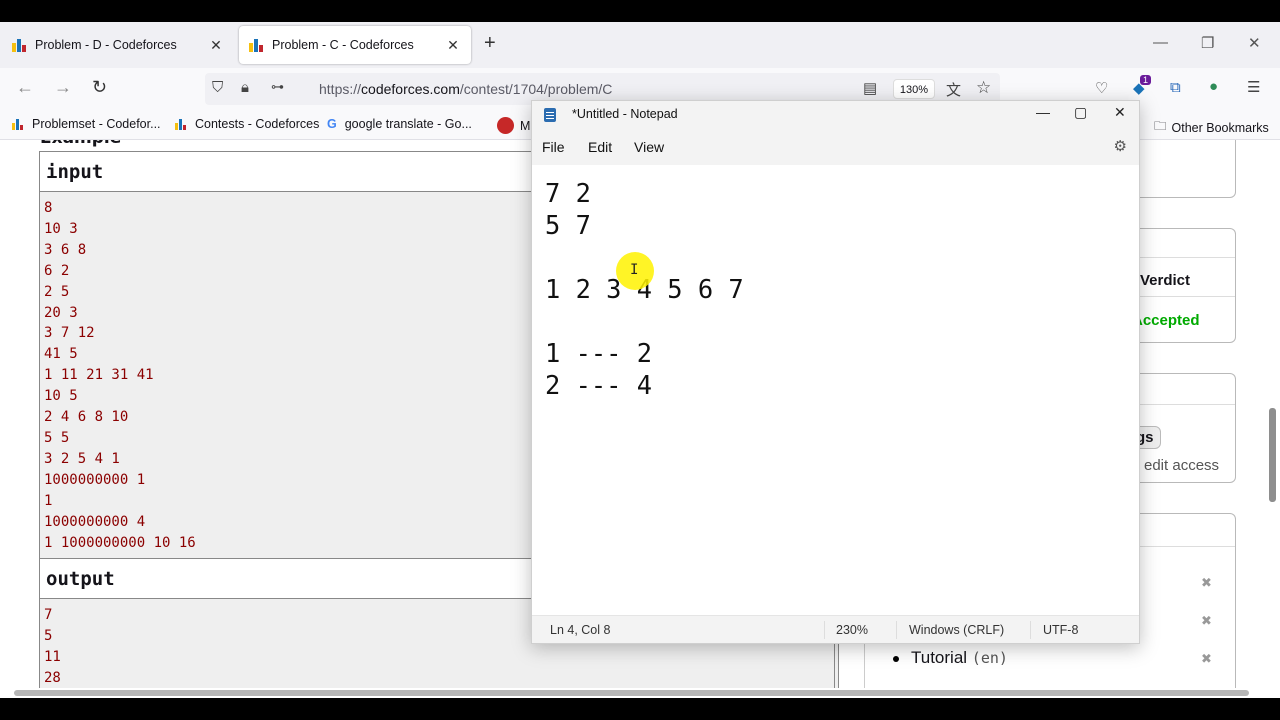  Describe the element at coordinates (1184, 428) in the screenshot. I see `tags-box: gs edit access` at that location.